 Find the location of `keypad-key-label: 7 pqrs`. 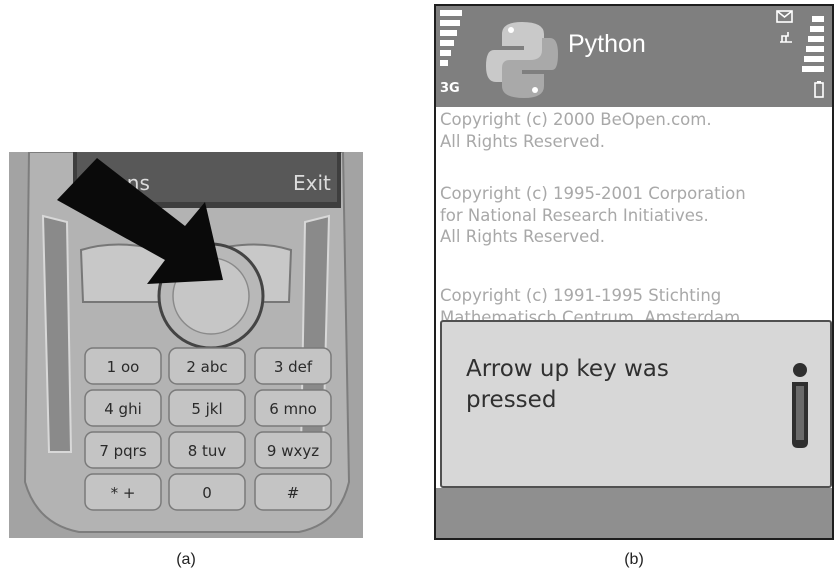

keypad-key-label: 7 pqrs is located at coordinates (123, 451).